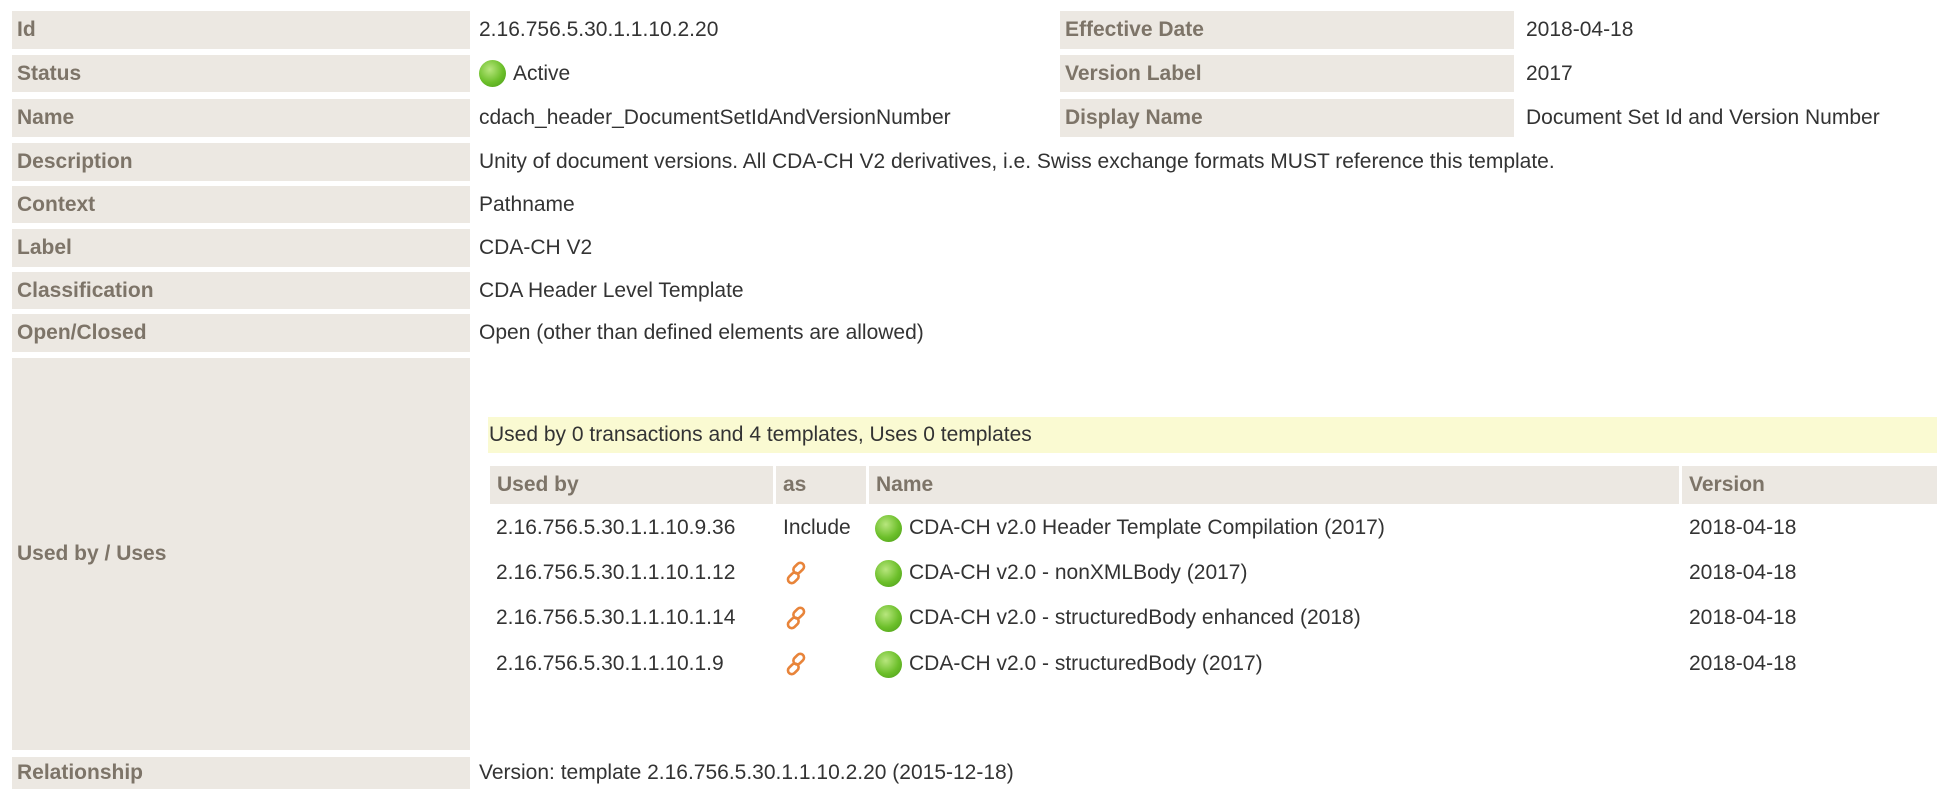 The height and width of the screenshot is (789, 1937). I want to click on label-effective-date: Effective Date, so click(1287, 30).